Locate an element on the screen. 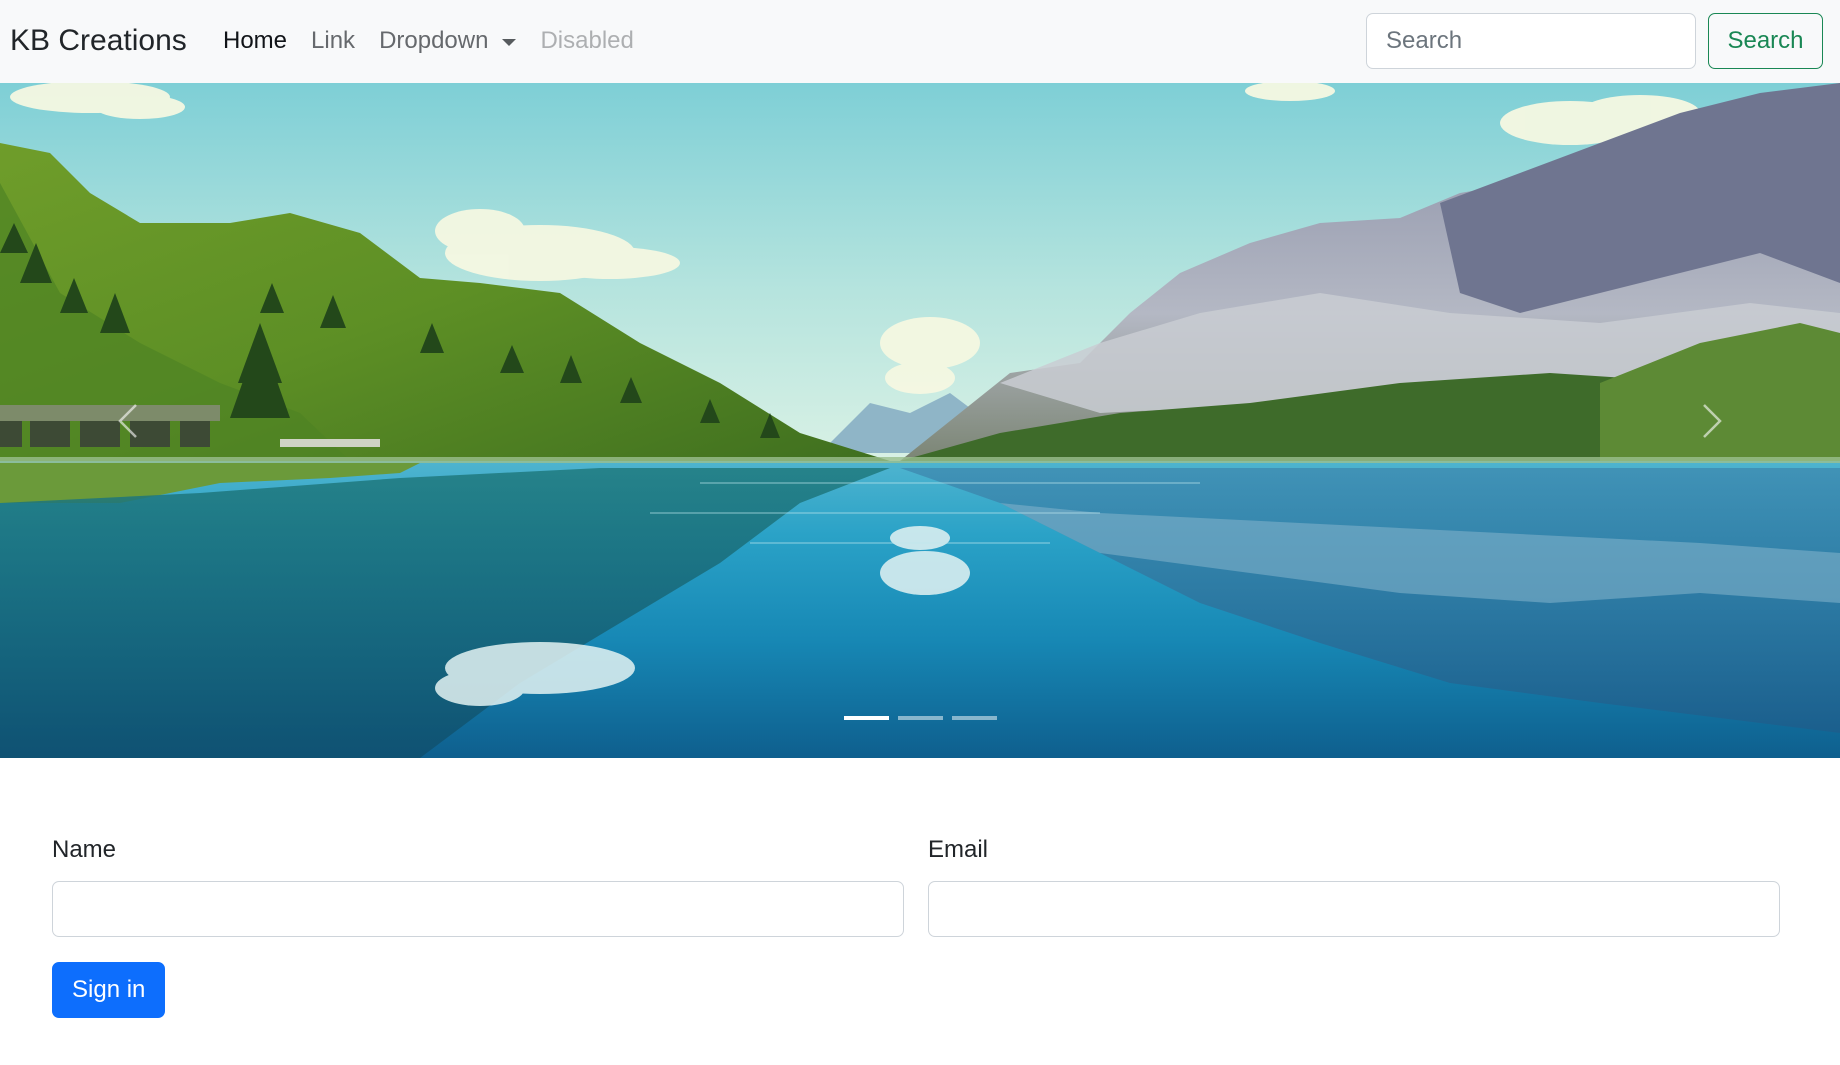 This screenshot has height=1065, width=1840. name-label: Name is located at coordinates (84, 849).